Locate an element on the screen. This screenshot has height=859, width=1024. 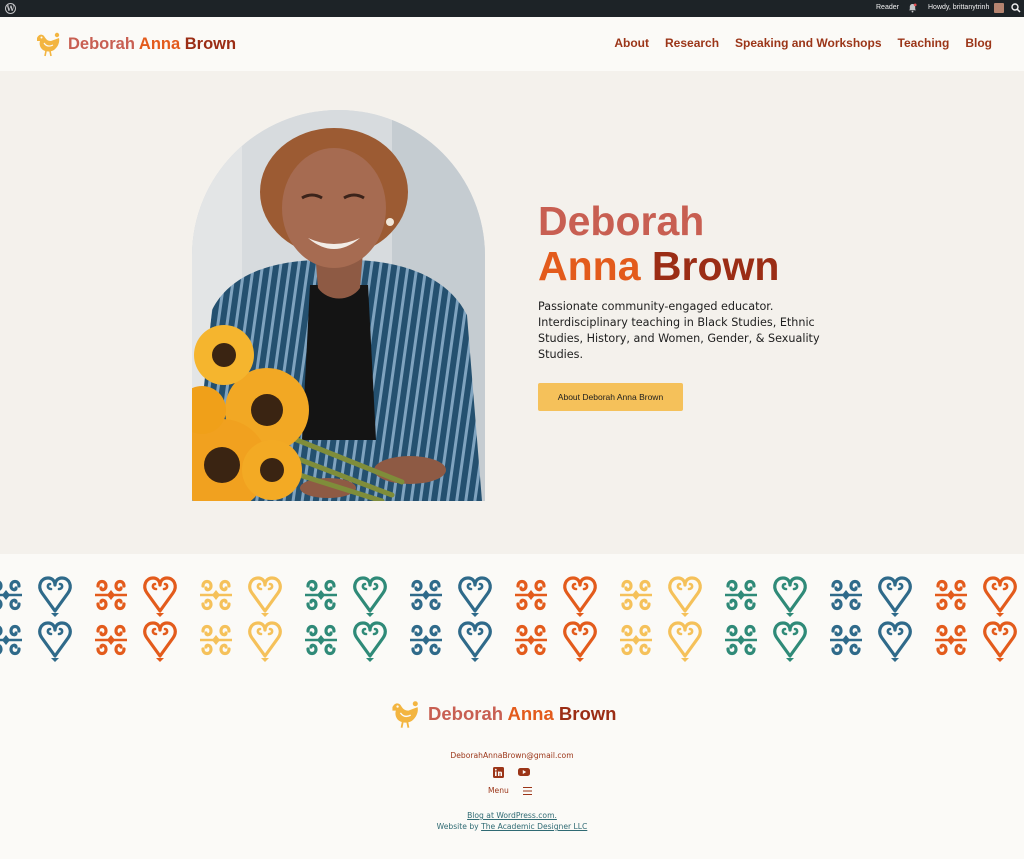
social-links is located at coordinates (511, 772).